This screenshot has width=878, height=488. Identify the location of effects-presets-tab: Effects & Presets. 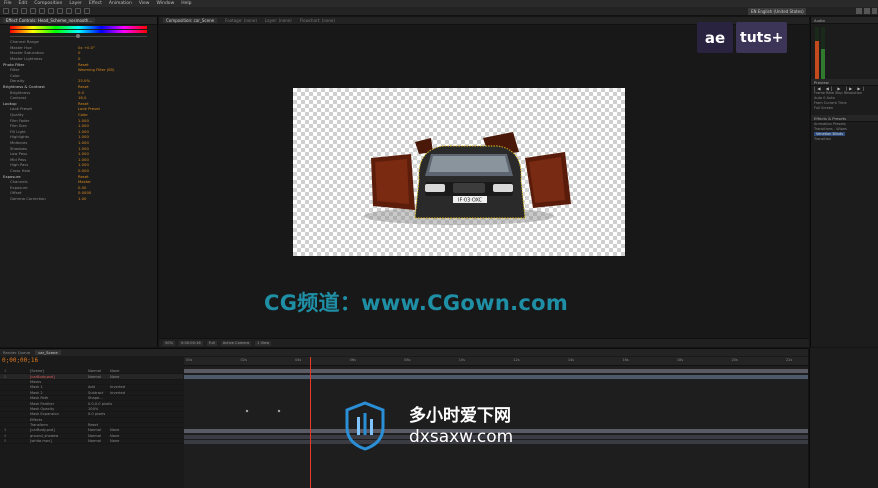
(844, 118).